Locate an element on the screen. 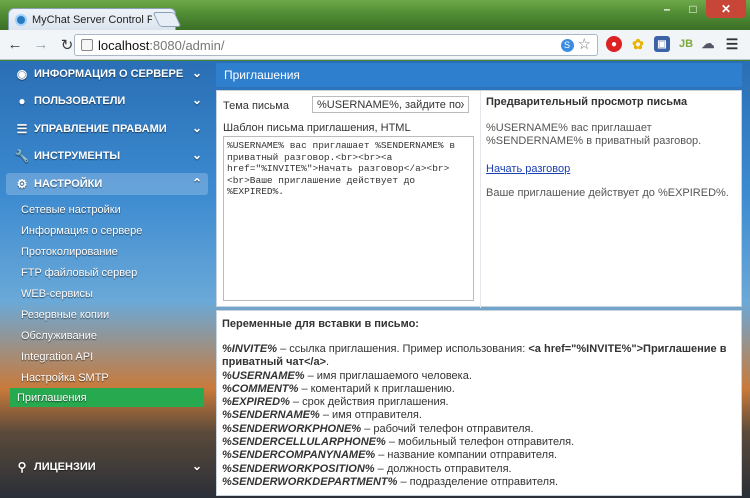  image-extension-icon: ▣ is located at coordinates (662, 44).